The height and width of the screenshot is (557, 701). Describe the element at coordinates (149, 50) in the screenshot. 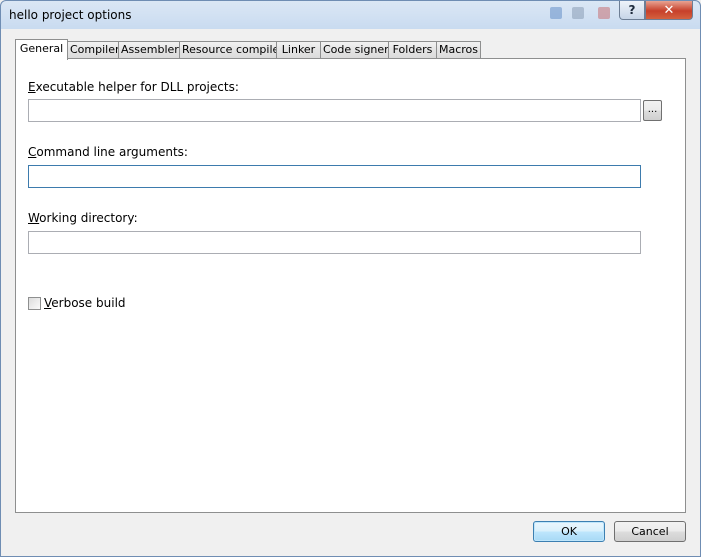

I see `tab-assembler: Assembler` at that location.